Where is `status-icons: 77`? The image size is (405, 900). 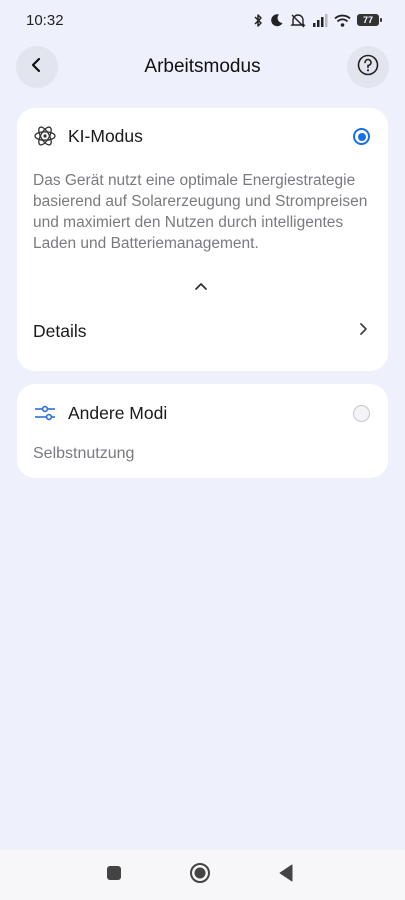 status-icons: 77 is located at coordinates (317, 20).